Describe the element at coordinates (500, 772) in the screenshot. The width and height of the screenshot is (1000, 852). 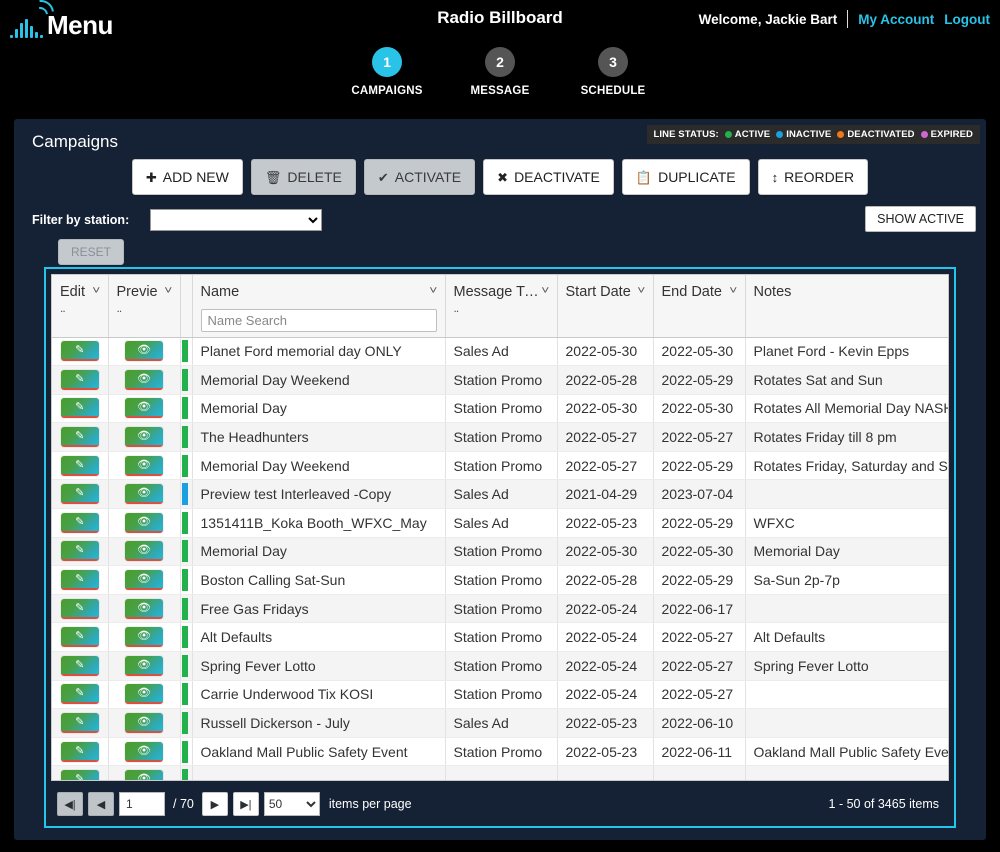
I see `table-row: ✎ 👁` at that location.